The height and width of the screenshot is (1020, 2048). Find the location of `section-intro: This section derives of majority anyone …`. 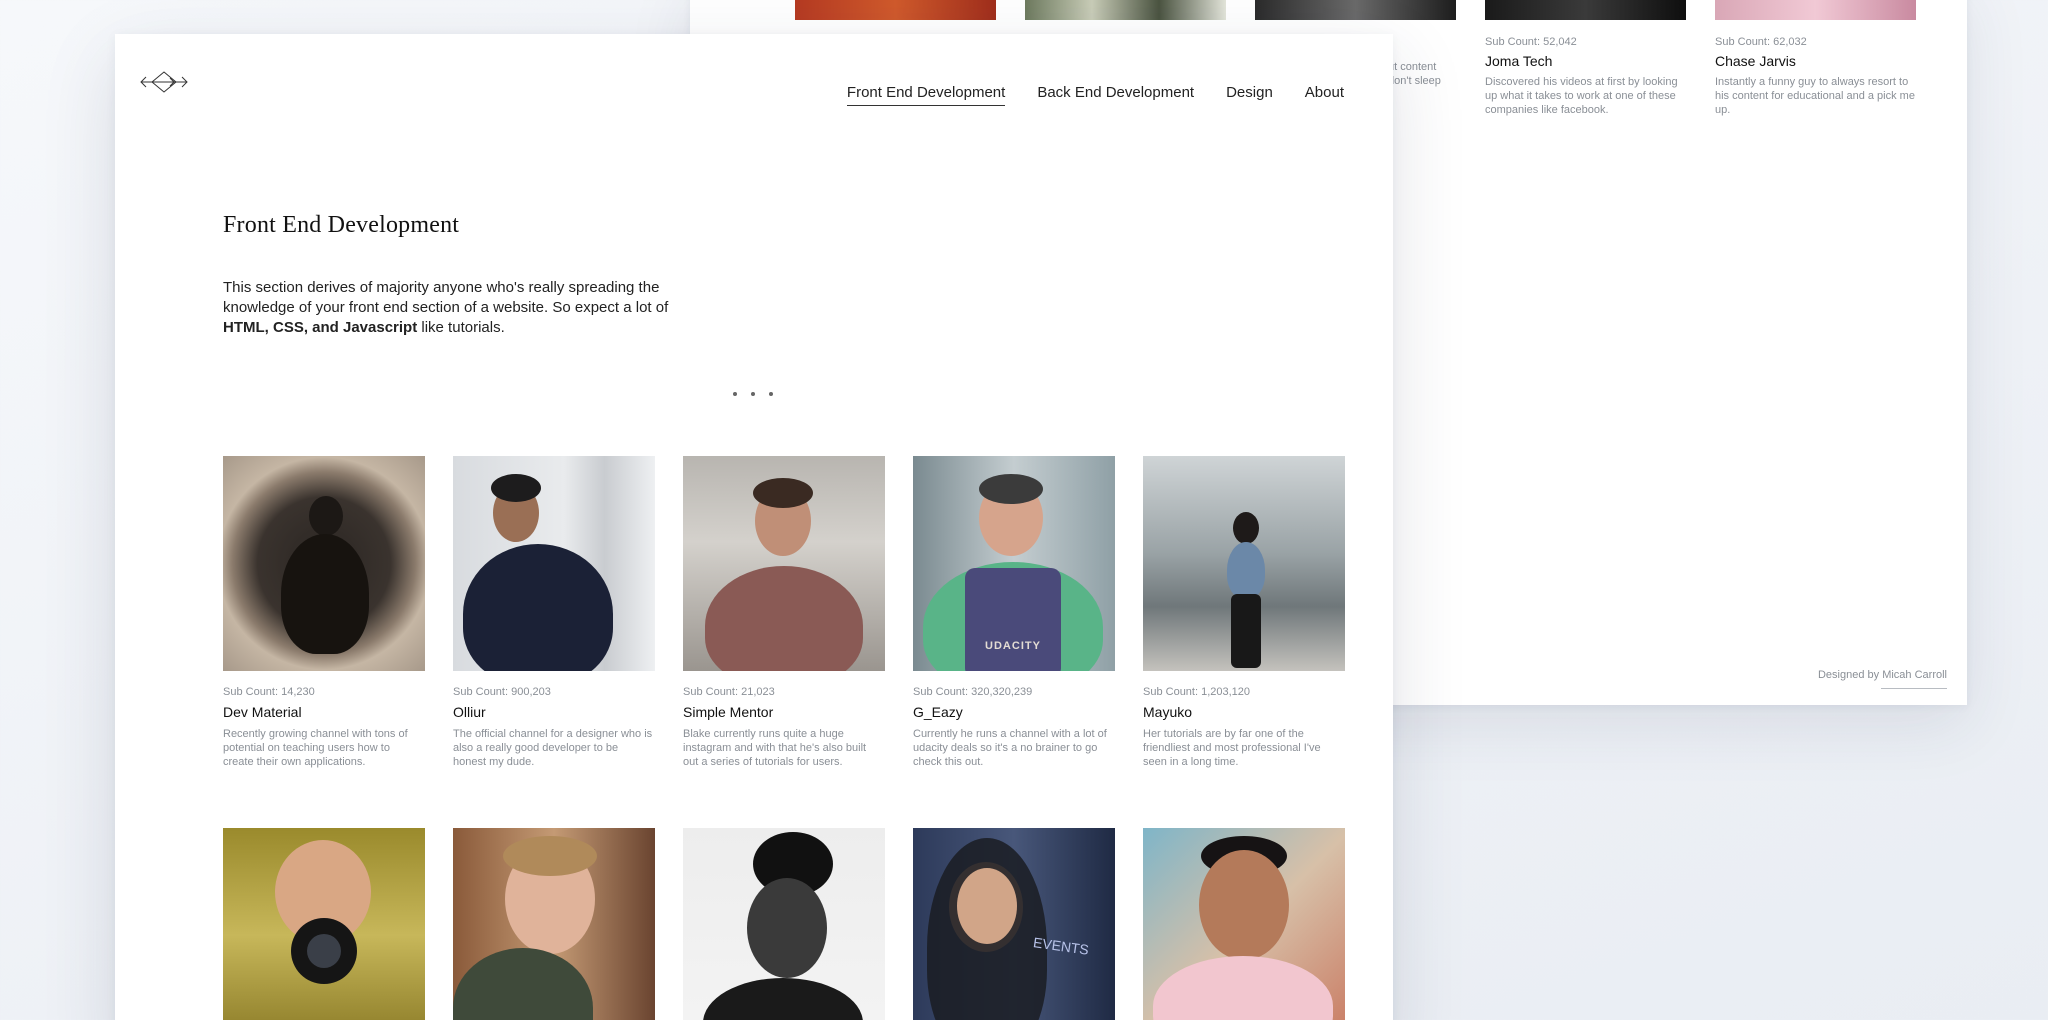

section-intro: This section derives of majority anyone … is located at coordinates (446, 307).